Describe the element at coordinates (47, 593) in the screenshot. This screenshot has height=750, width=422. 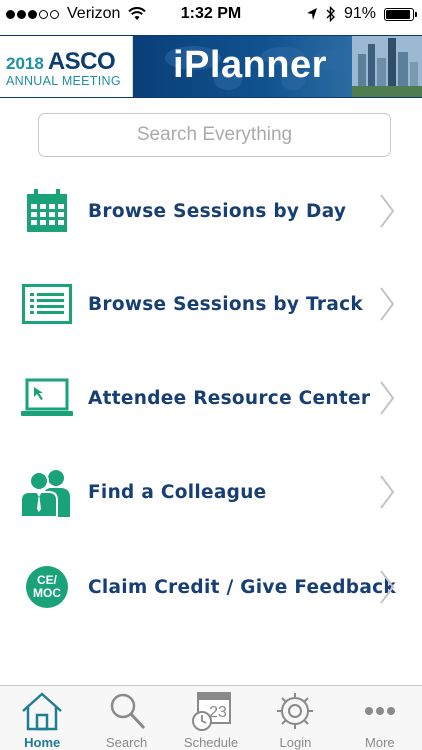
I see `ce-badge-line2: MOC` at that location.